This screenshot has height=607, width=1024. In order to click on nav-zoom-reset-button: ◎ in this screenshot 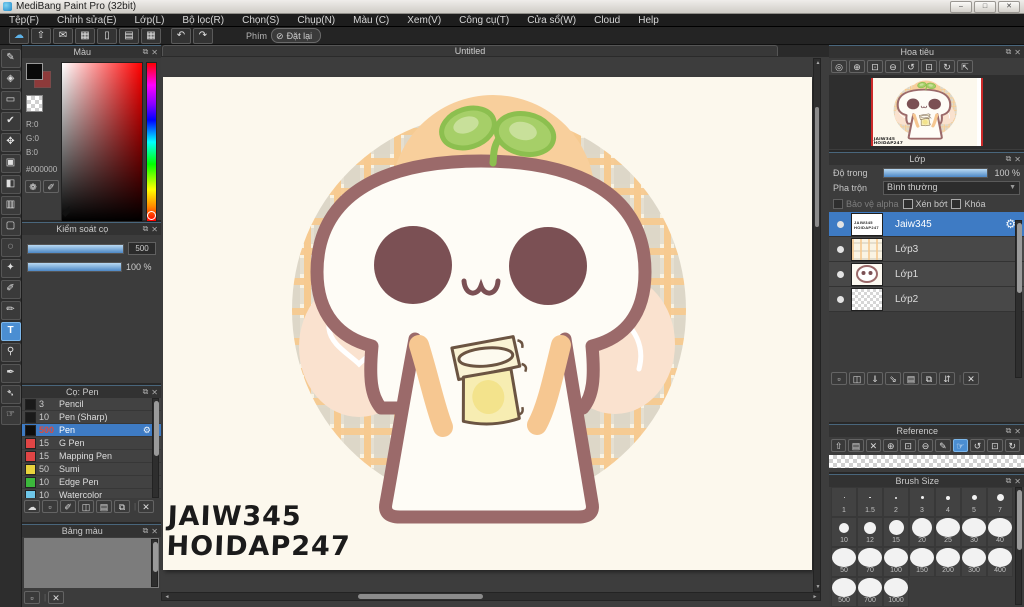, I will do `click(839, 66)`.